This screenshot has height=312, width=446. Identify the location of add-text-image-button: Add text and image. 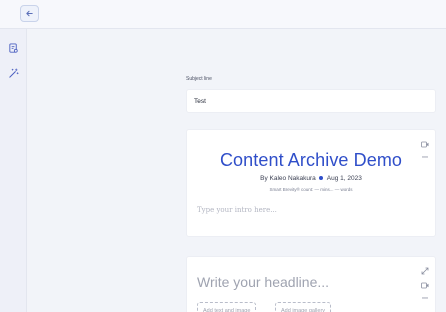
(227, 307).